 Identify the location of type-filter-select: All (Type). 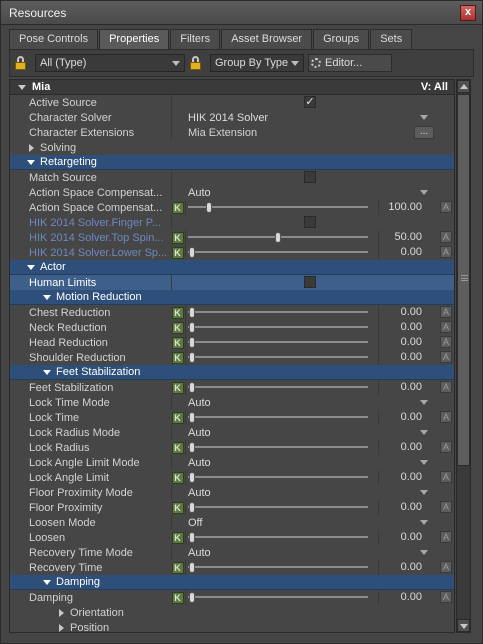
(110, 63).